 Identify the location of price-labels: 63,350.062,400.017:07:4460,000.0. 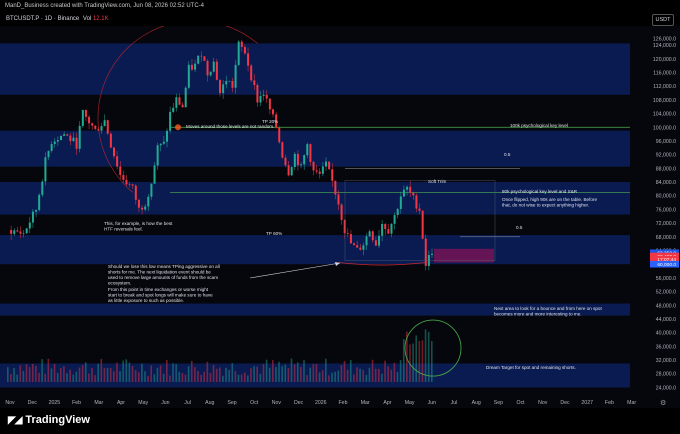
(664, 258).